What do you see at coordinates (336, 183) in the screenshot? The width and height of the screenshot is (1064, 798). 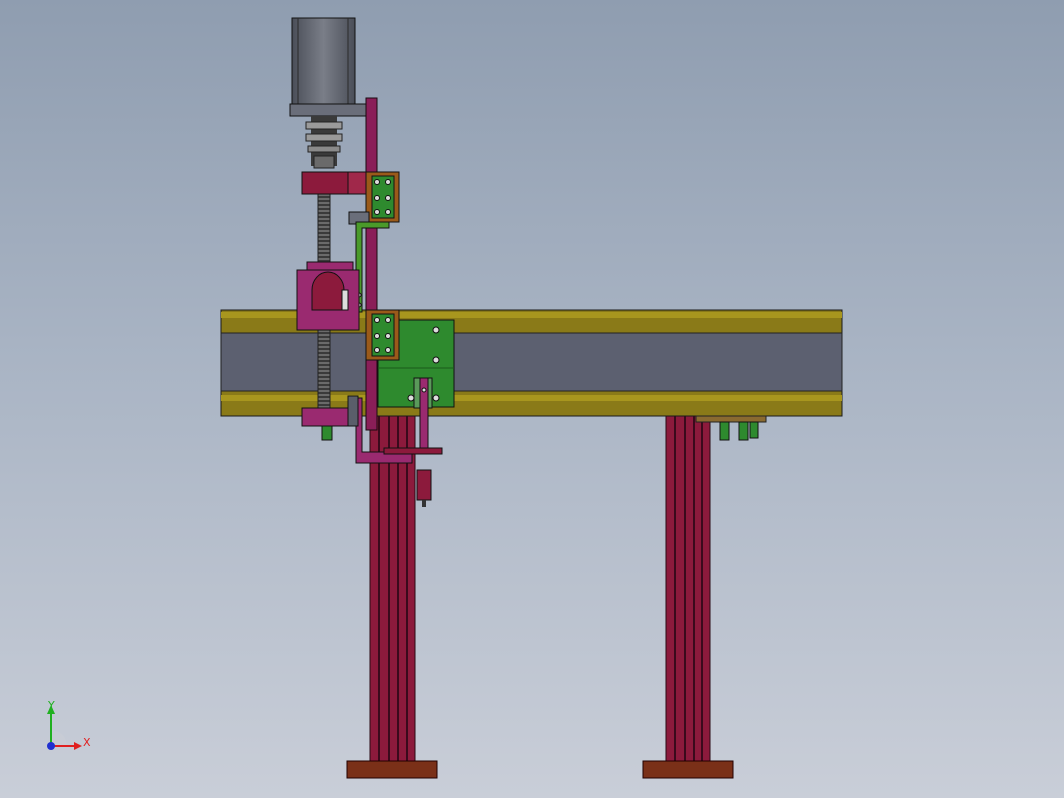 I see `upper-bearing-block` at bounding box center [336, 183].